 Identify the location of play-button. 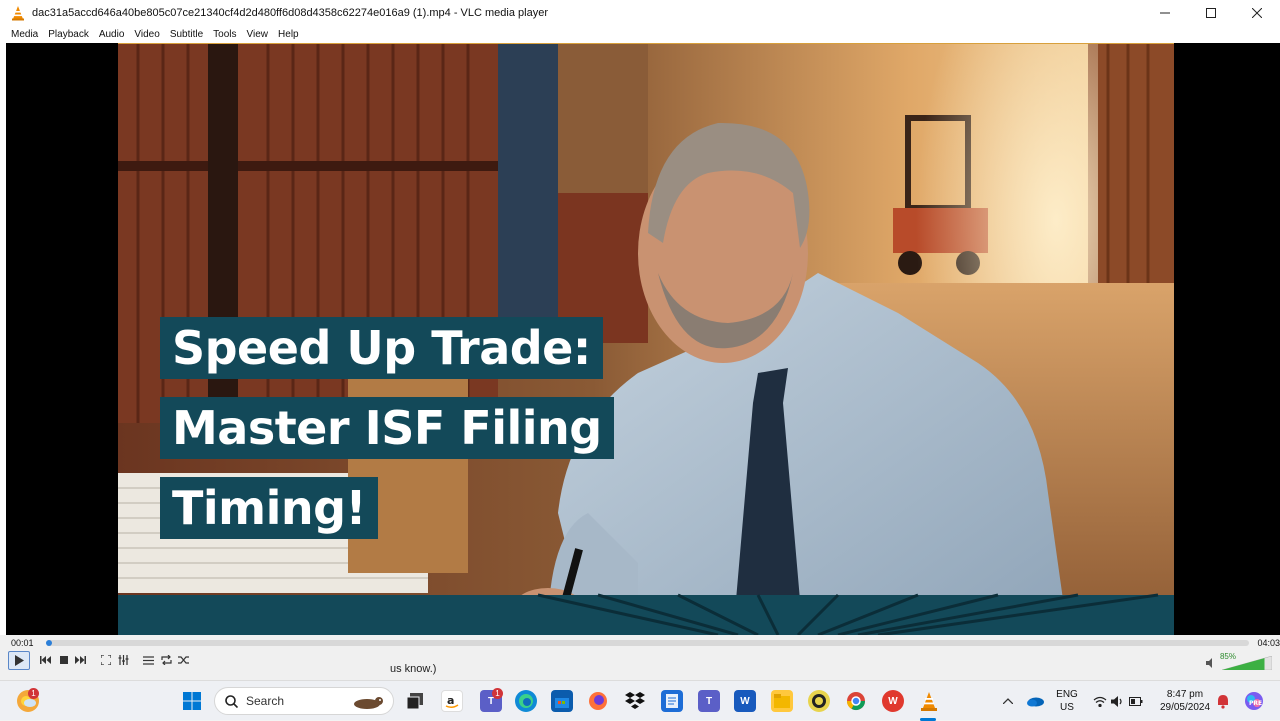
(19, 660).